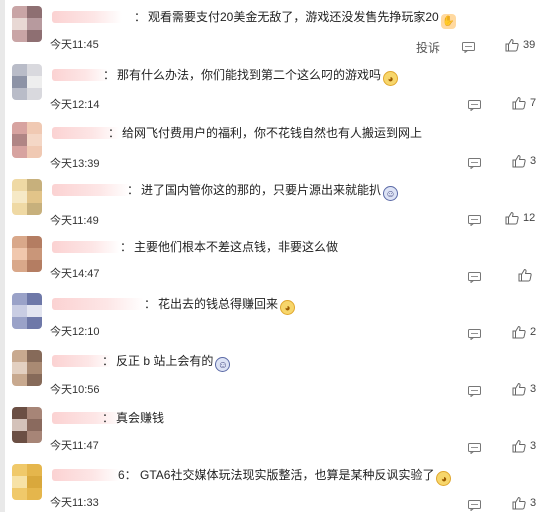 Image resolution: width=550 pixels, height=522 pixels. Describe the element at coordinates (275, 322) in the screenshot. I see `comment-row: ：花出去的钱总得赚回来 ◕ 今天12:10 2` at that location.